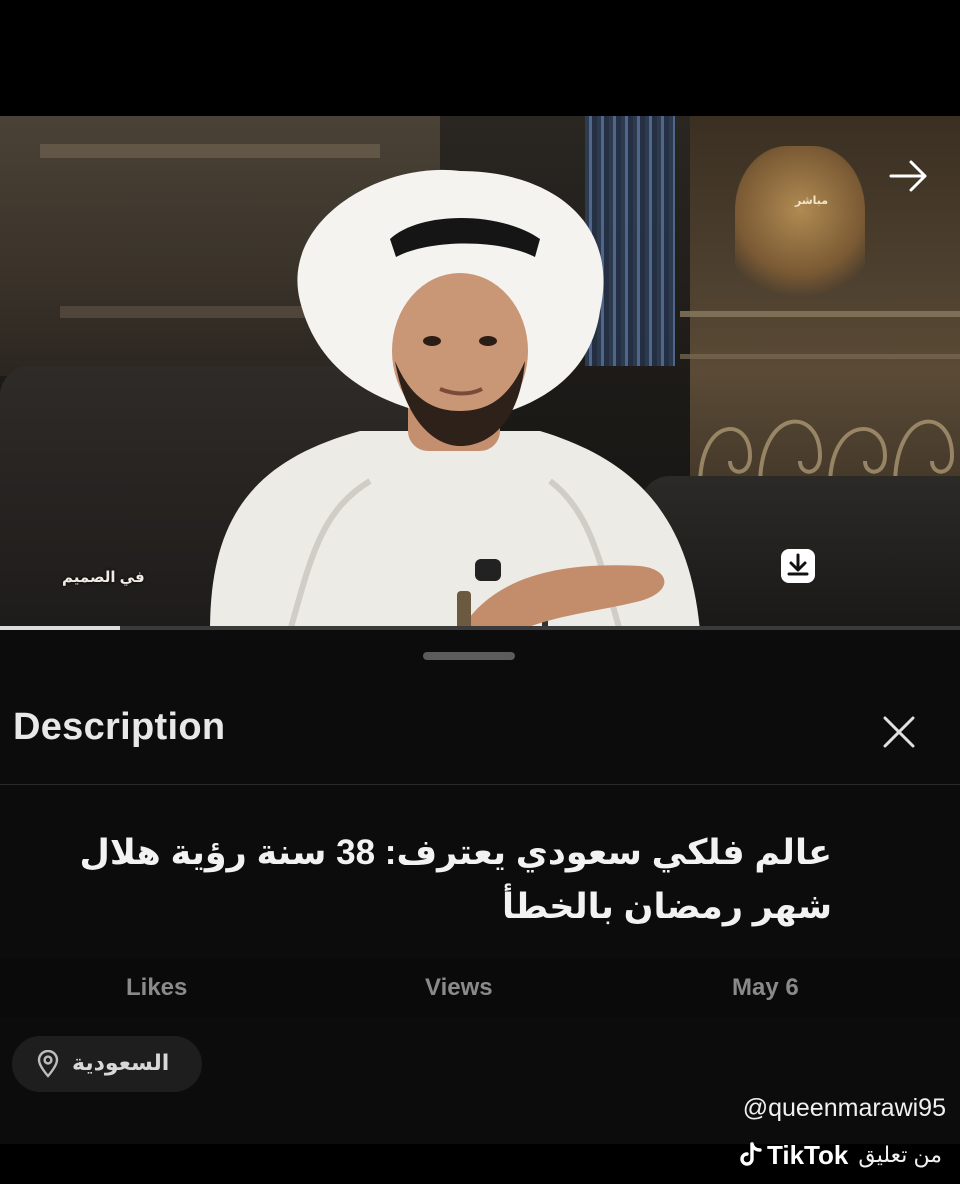 Image resolution: width=960 pixels, height=1184 pixels. I want to click on tiktok-logo: TikTok, so click(793, 1155).